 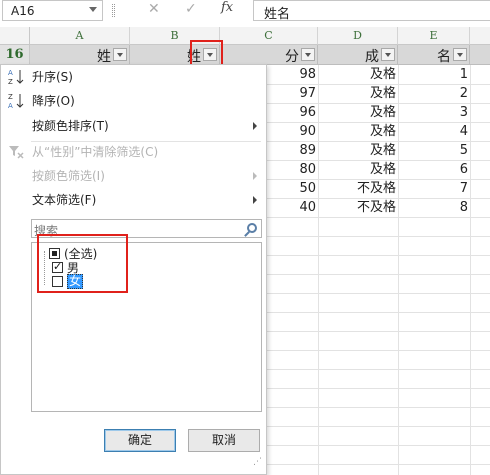 I want to click on cell-rank: 3, so click(x=433, y=112).